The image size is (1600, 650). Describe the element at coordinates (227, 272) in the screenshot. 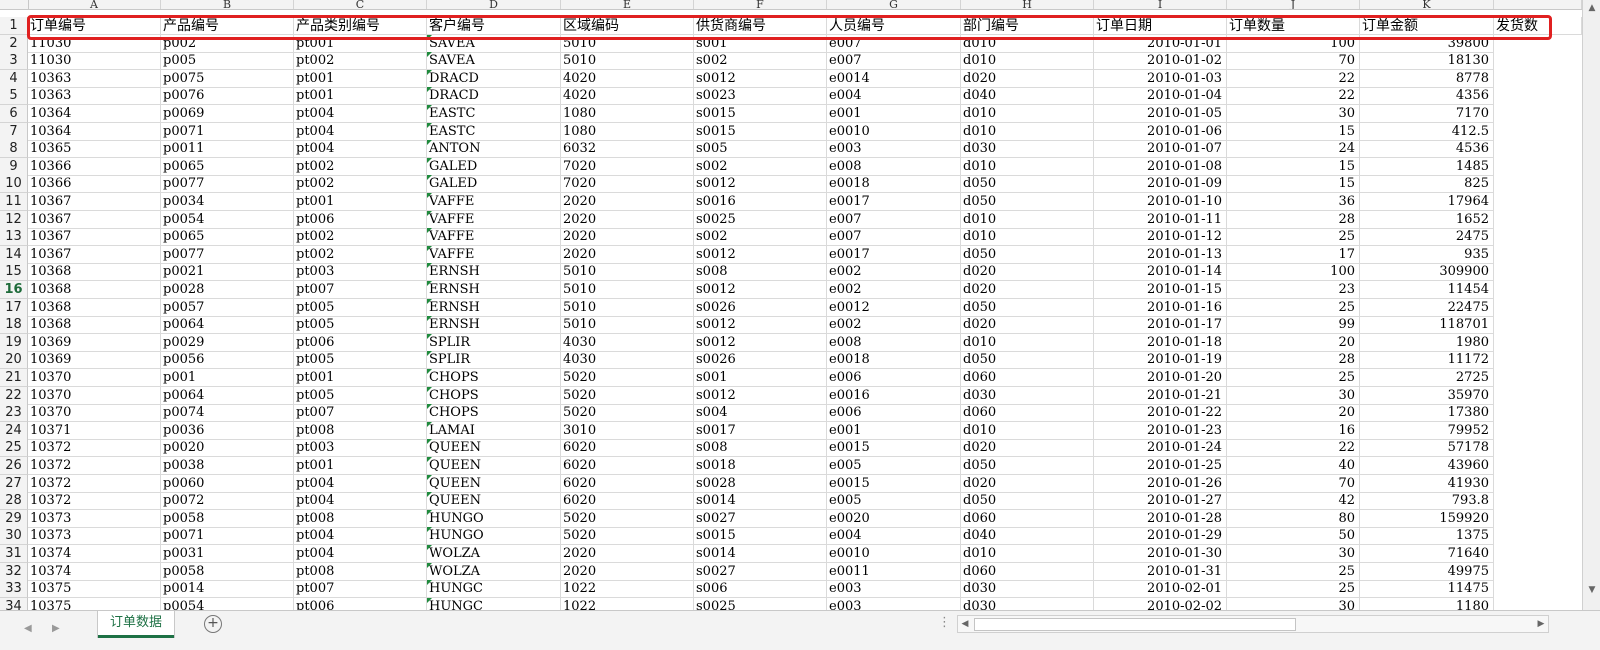

I see `cell: p0021` at that location.